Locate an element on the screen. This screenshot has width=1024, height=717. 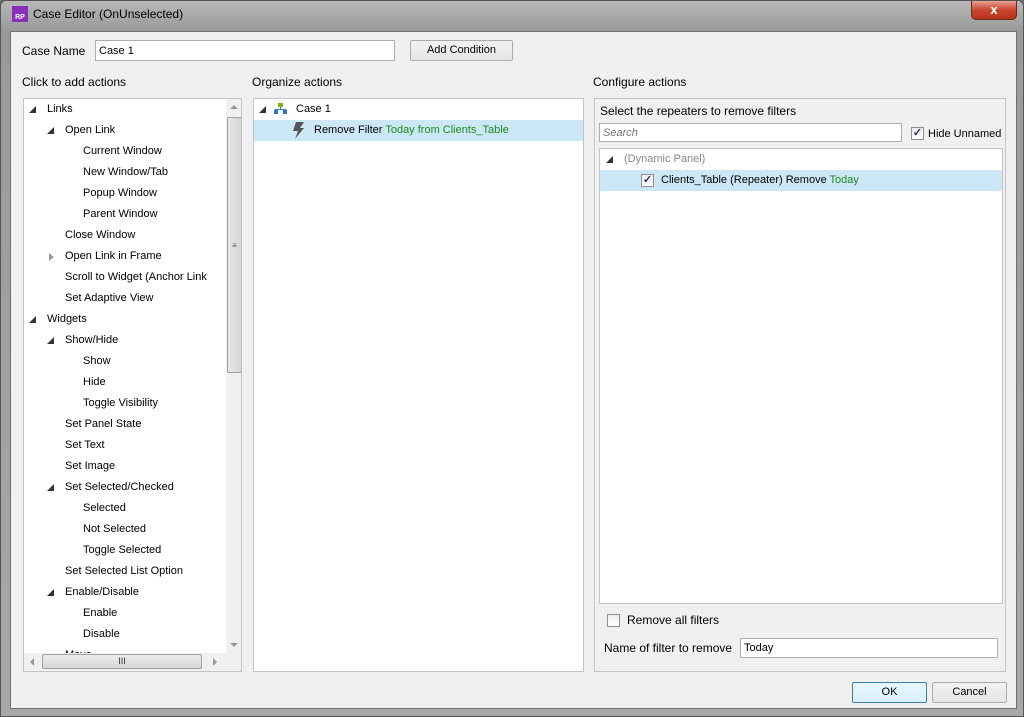
action-item: Toggle Selected is located at coordinates (125, 550).